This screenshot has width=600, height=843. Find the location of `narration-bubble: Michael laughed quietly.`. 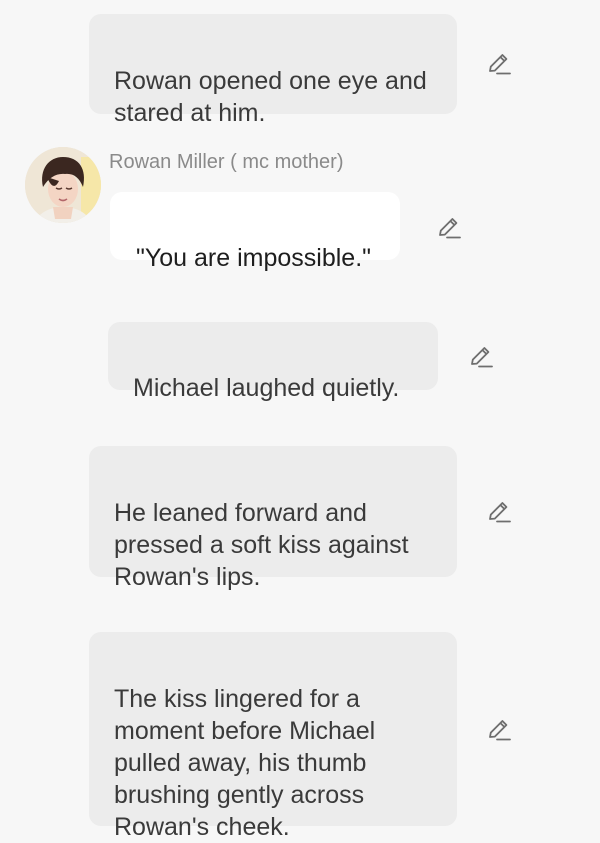

narration-bubble: Michael laughed quietly. is located at coordinates (273, 362).